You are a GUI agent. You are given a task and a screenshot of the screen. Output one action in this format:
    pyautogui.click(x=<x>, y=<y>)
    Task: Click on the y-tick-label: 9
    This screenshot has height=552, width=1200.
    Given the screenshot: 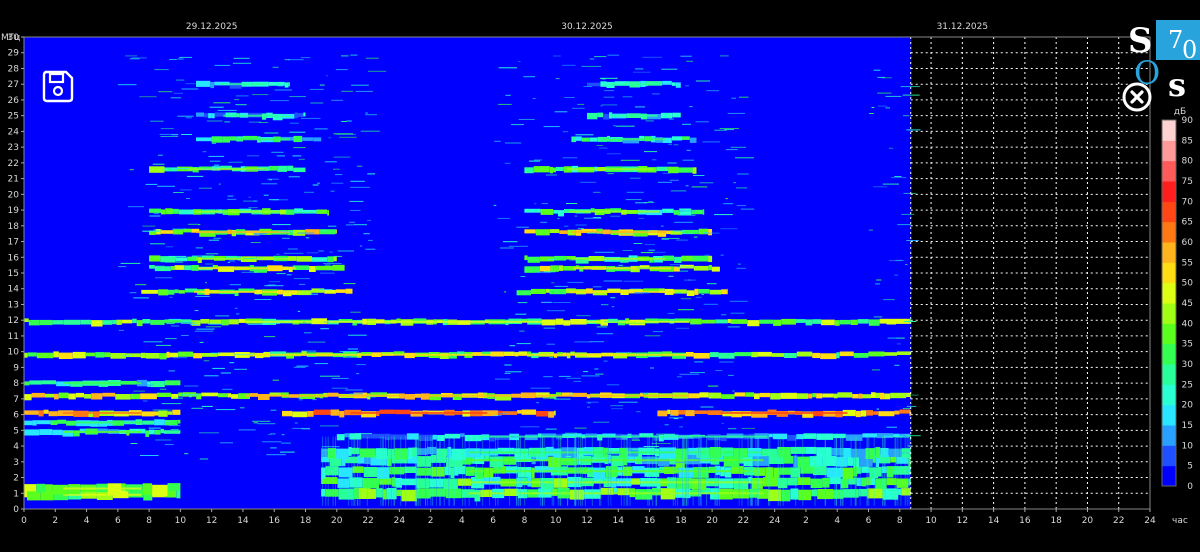 What is the action you would take?
    pyautogui.click(x=16, y=368)
    